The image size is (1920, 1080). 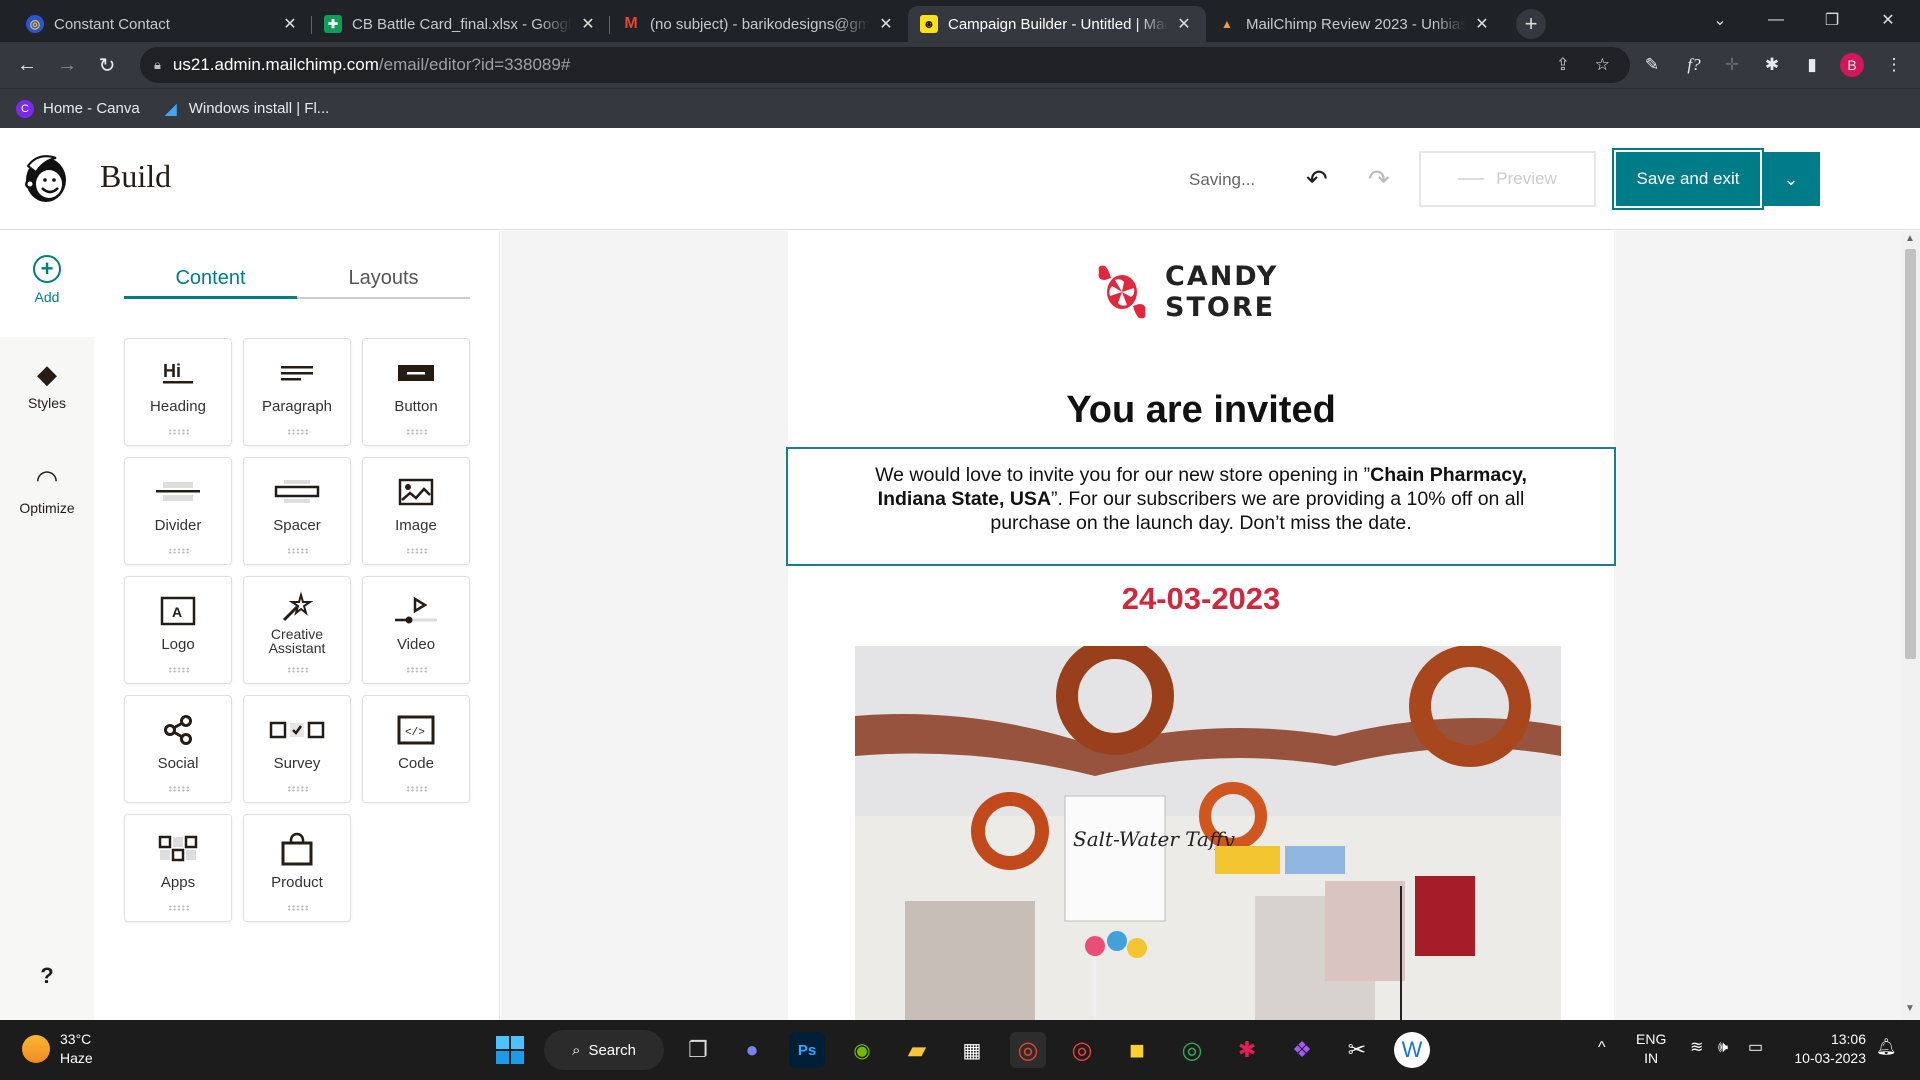 What do you see at coordinates (163, 24) in the screenshot?
I see `browser-tab: ◎ Constant Contact ✕` at bounding box center [163, 24].